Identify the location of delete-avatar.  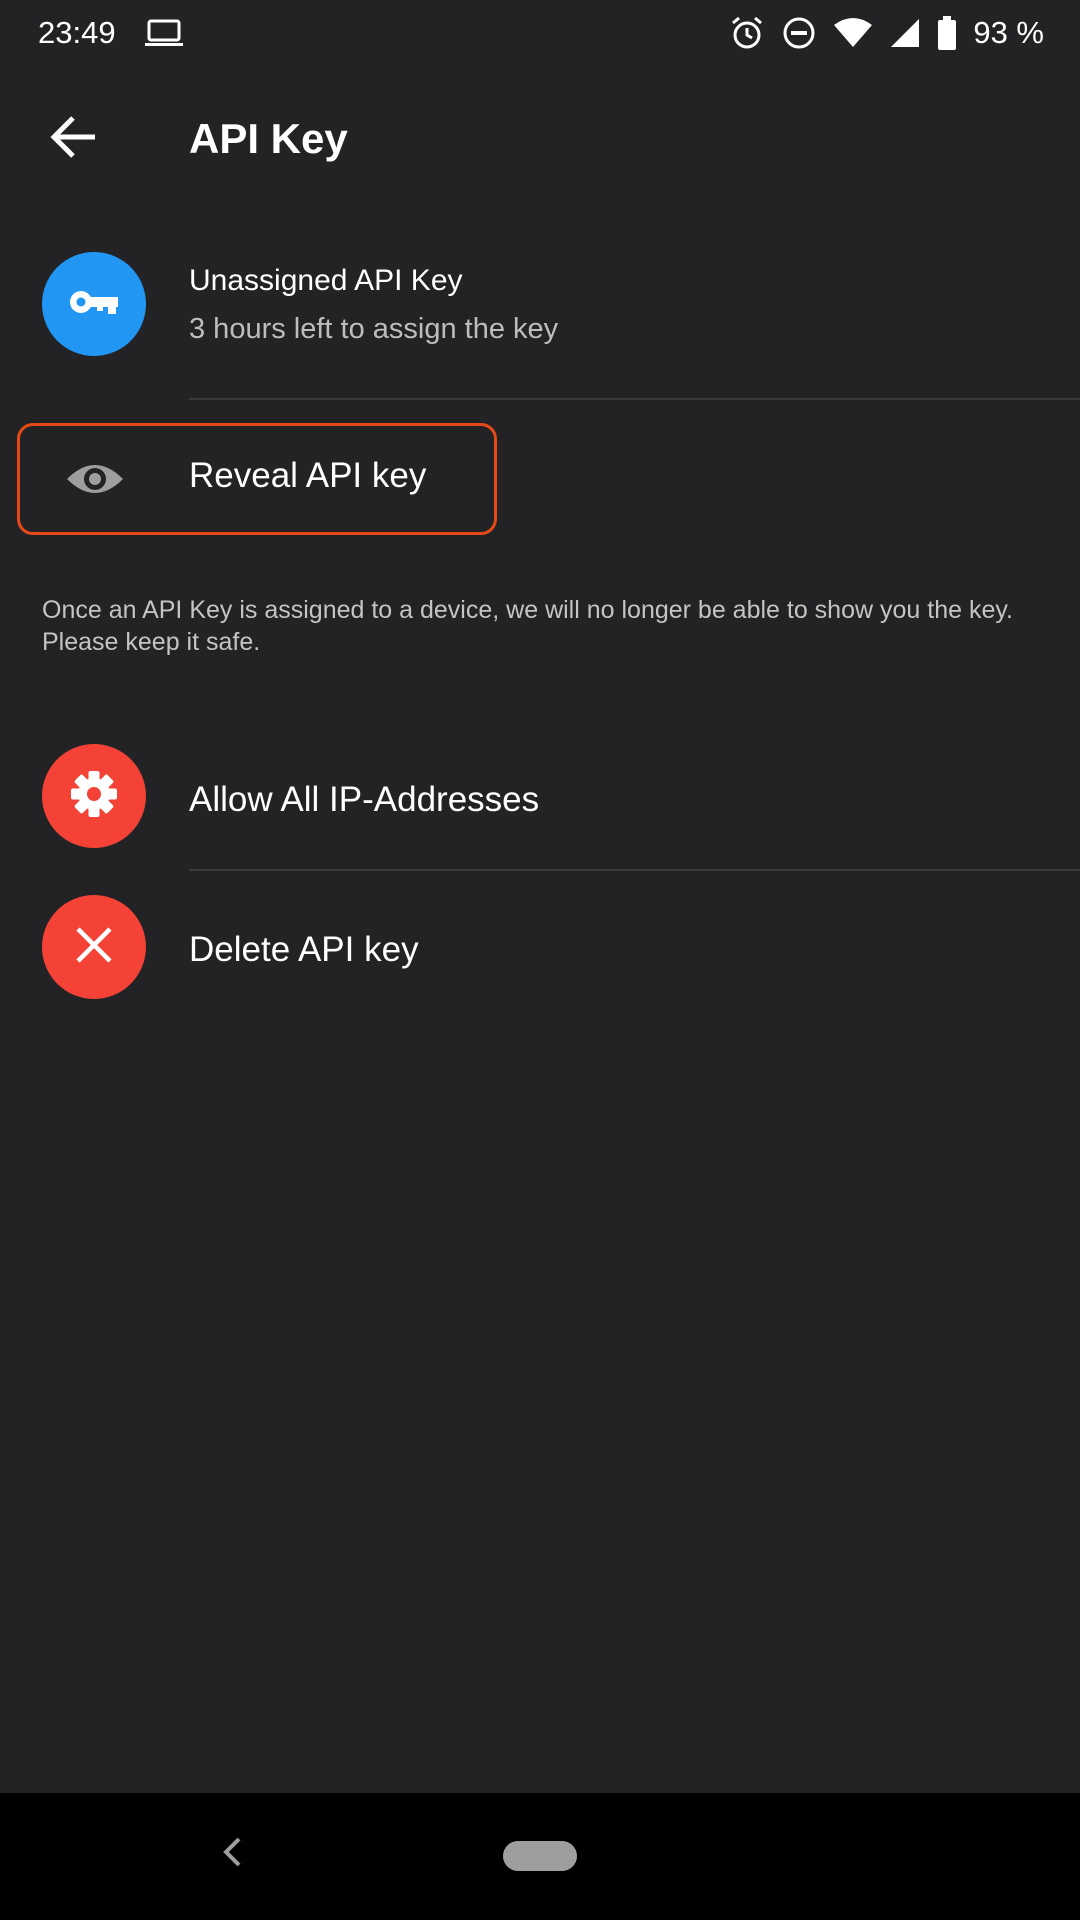
(94, 947).